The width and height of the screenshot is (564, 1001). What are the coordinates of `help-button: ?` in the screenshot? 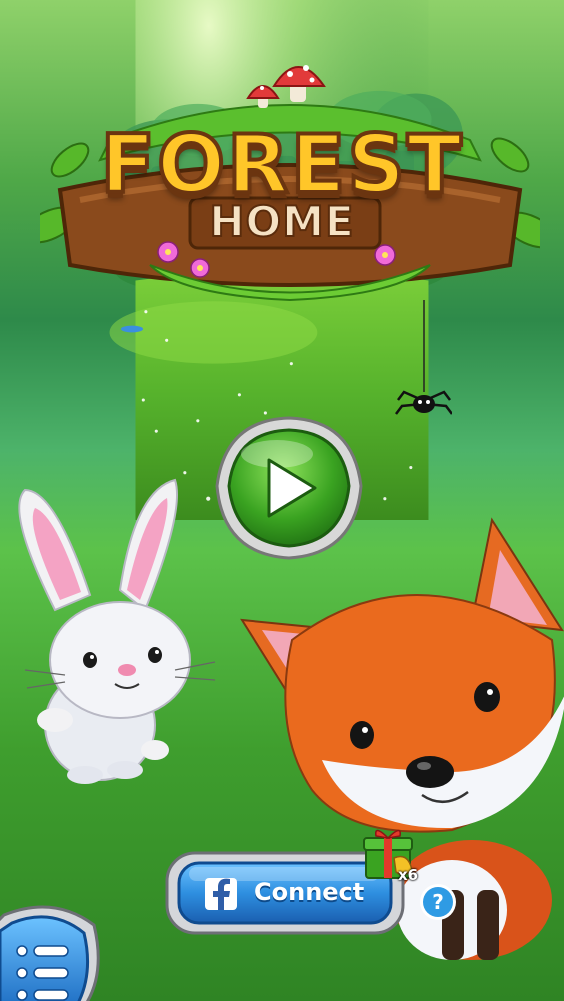 It's located at (438, 902).